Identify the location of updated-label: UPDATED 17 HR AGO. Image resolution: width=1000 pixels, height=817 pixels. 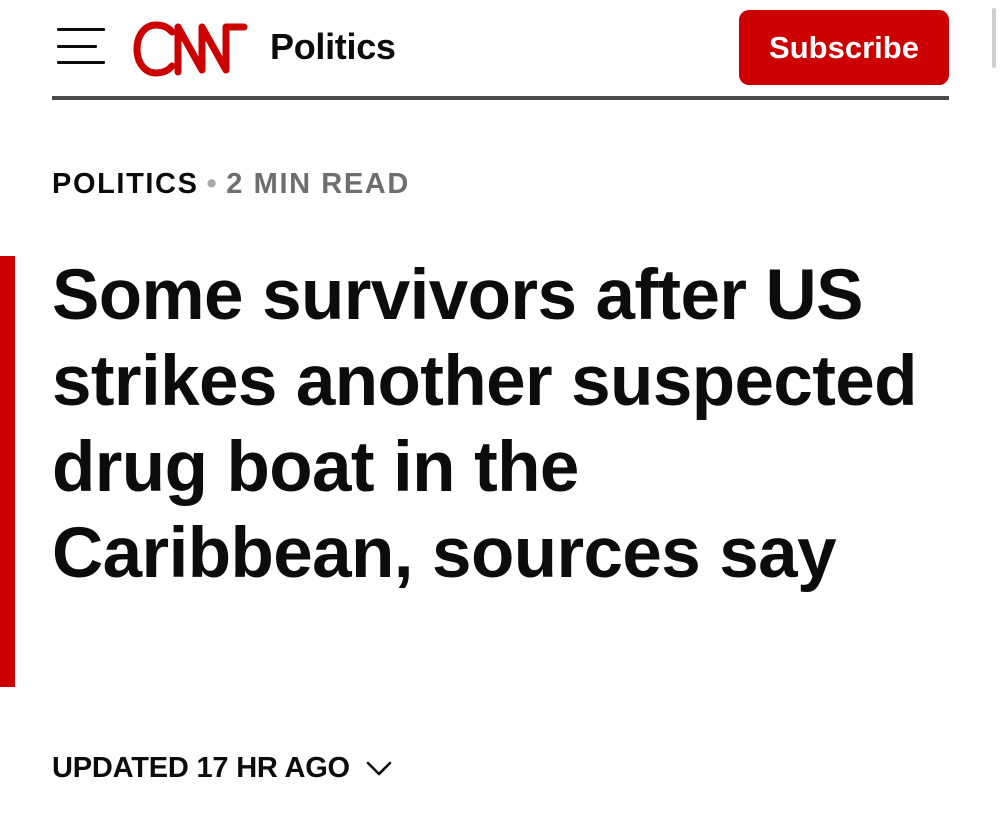
(201, 768).